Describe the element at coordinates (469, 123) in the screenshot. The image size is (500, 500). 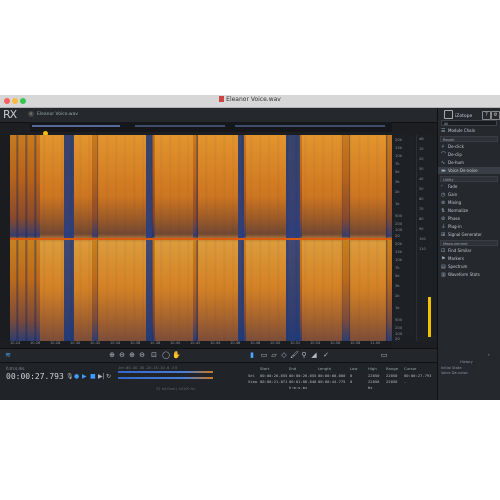
I see `module-filter-dropdown: All` at that location.